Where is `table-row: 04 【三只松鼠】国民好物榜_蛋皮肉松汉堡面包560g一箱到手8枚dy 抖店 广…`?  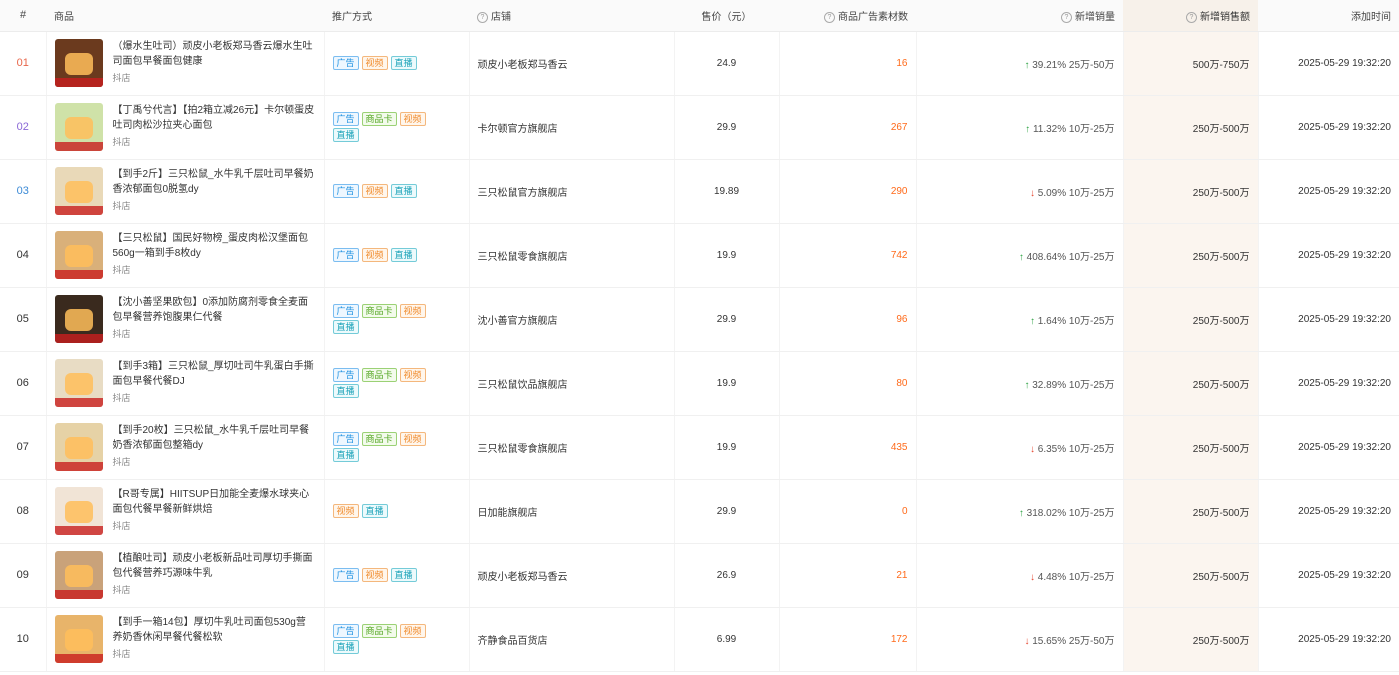
table-row: 04 【三只松鼠】国民好物榜_蛋皮肉松汉堡面包560g一箱到手8枚dy 抖店 广… is located at coordinates (699, 255).